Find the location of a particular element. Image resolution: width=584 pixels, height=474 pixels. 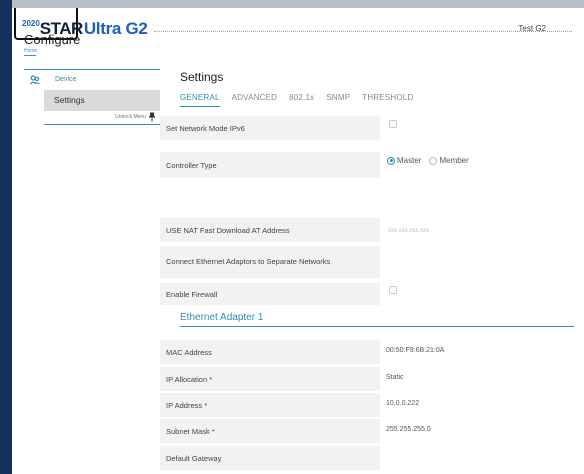

undock-menu-button: Undock Menu is located at coordinates (102, 118).